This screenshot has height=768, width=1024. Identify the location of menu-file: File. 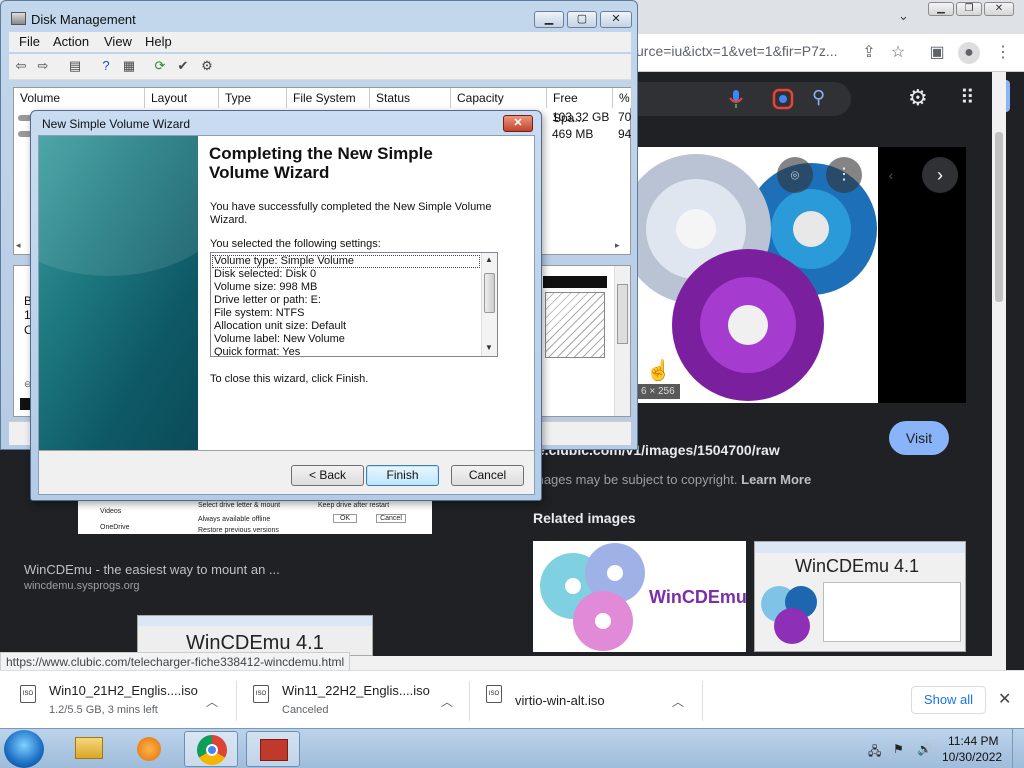
(29, 41).